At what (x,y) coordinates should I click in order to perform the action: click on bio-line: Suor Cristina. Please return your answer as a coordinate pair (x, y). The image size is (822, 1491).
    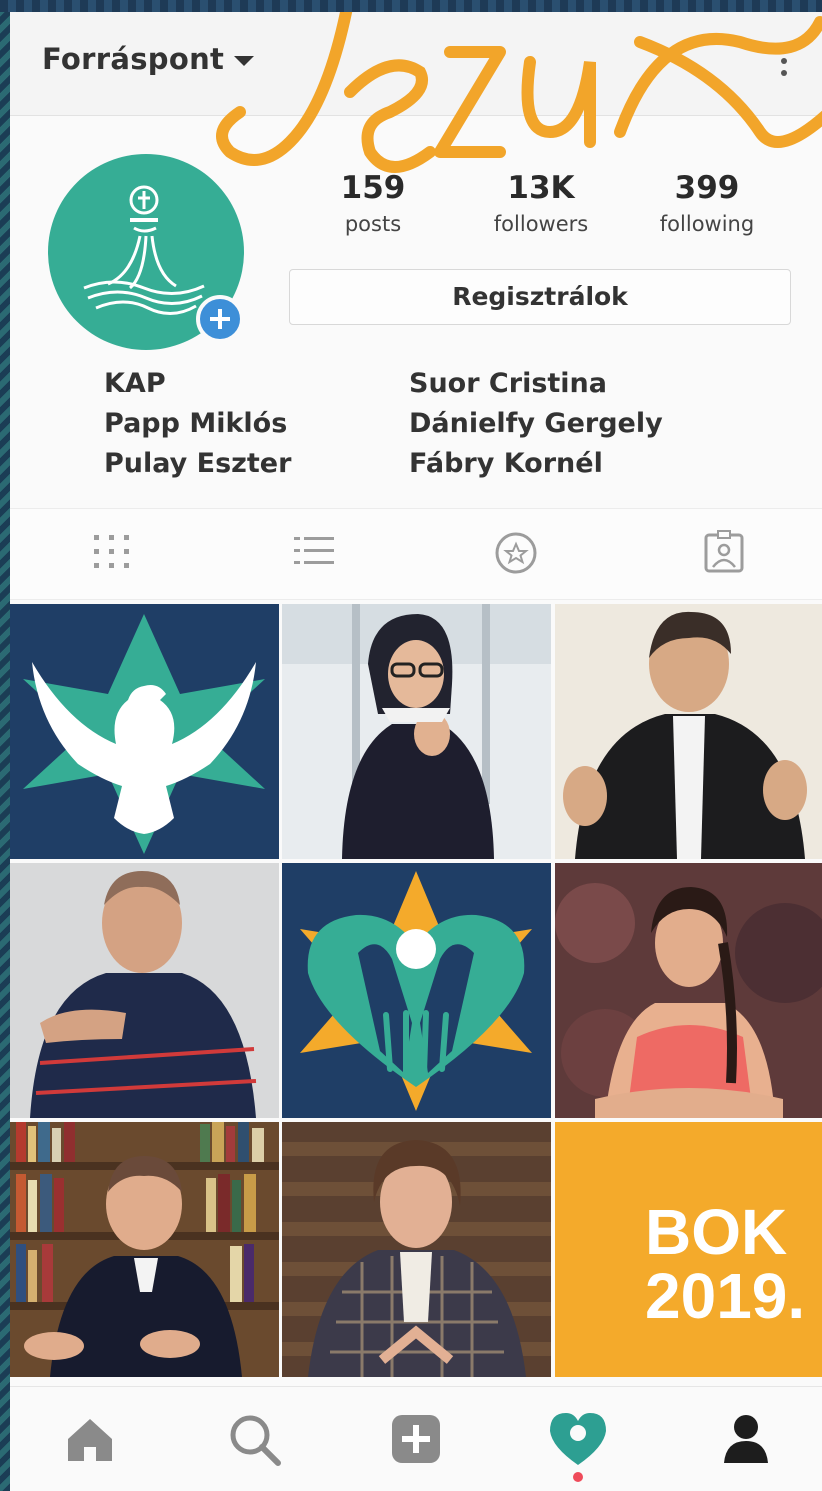
    Looking at the image, I should click on (508, 383).